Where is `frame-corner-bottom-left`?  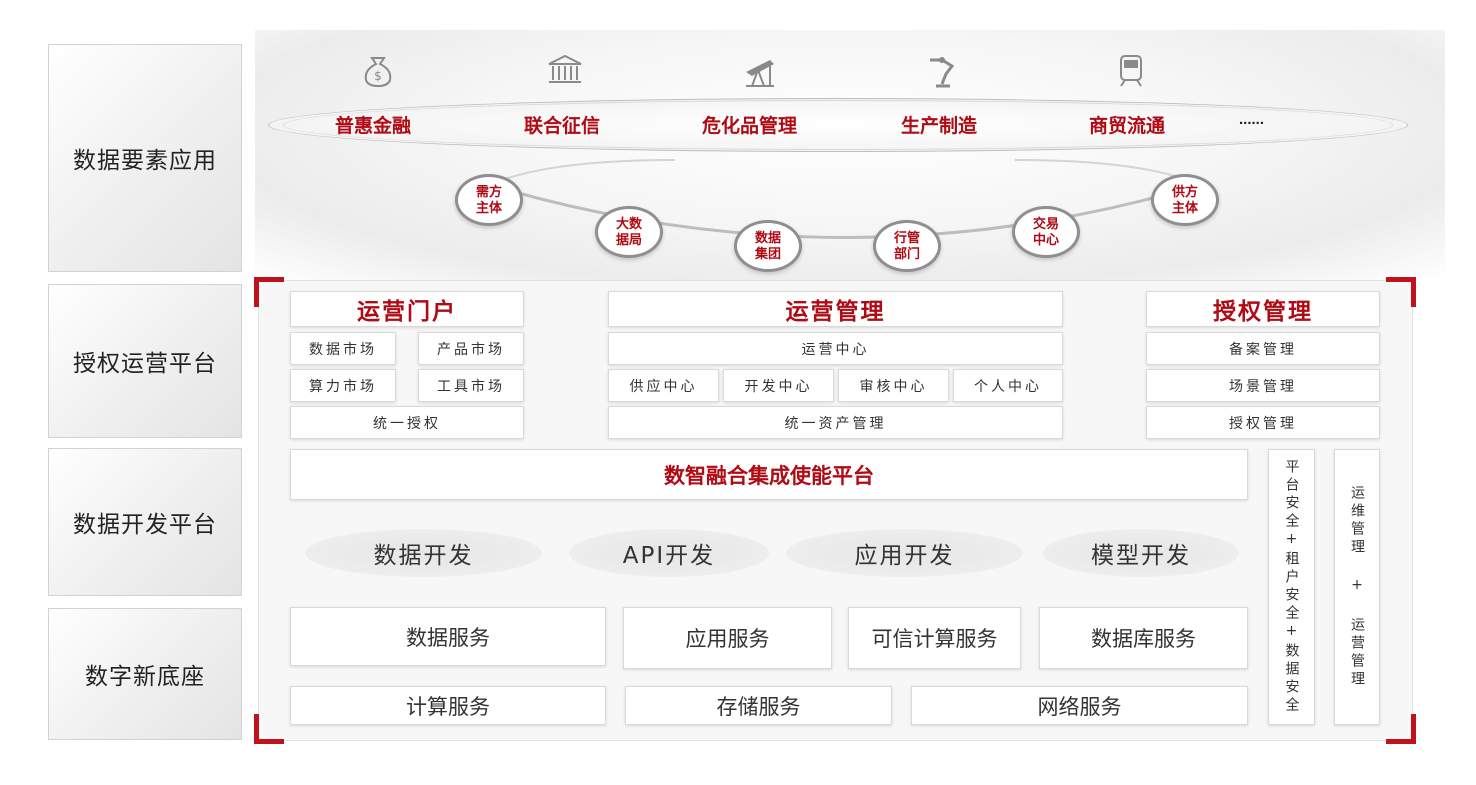 frame-corner-bottom-left is located at coordinates (269, 729).